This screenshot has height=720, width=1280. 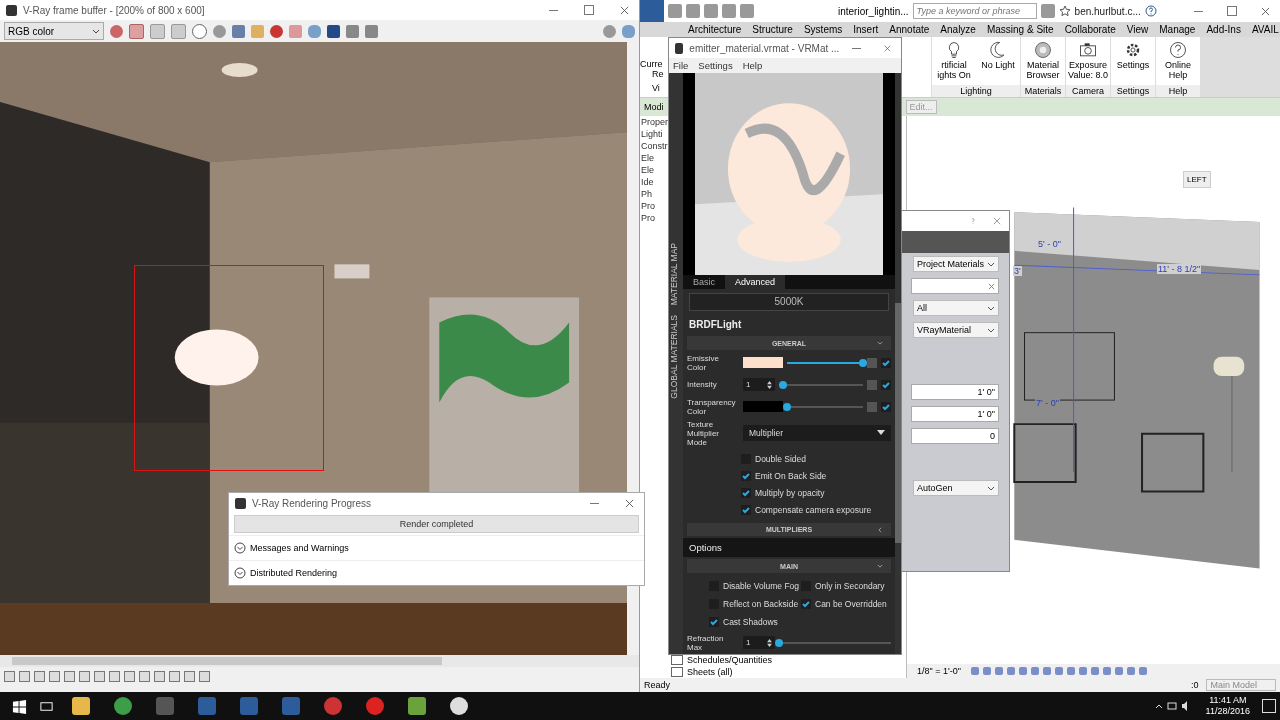 I want to click on dropdown: All, so click(x=956, y=308).